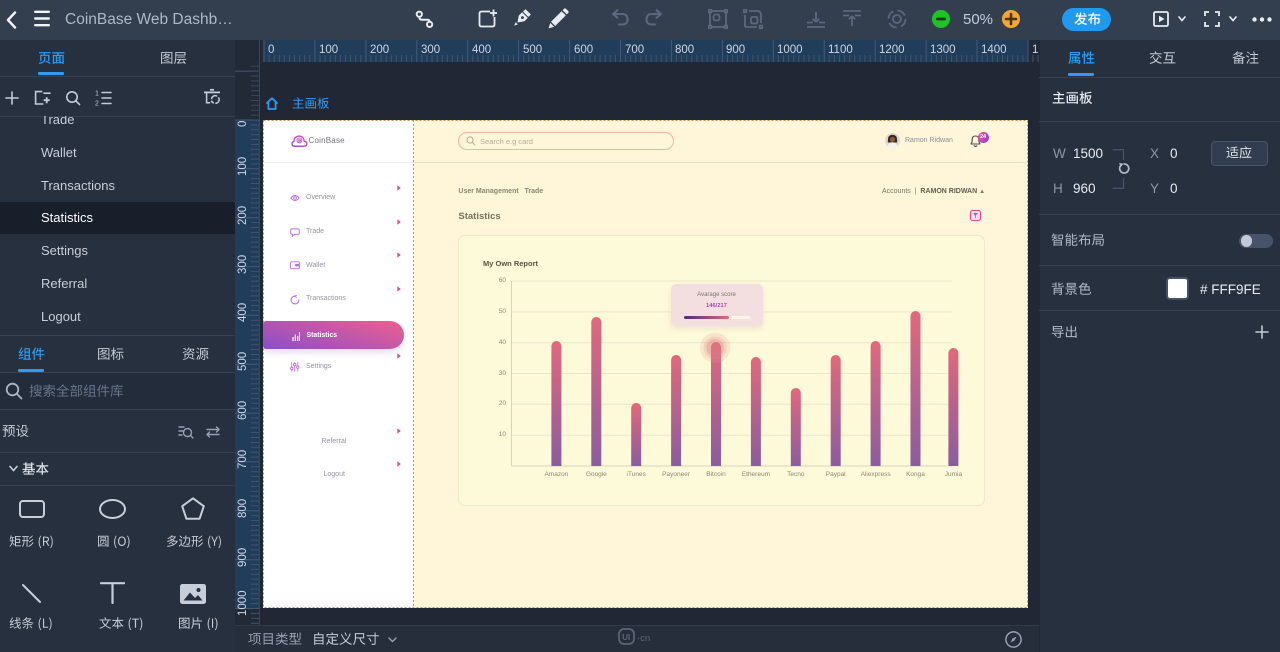 Image resolution: width=1280 pixels, height=652 pixels. What do you see at coordinates (97, 94) in the screenshot?
I see `svg-text: 1` at bounding box center [97, 94].